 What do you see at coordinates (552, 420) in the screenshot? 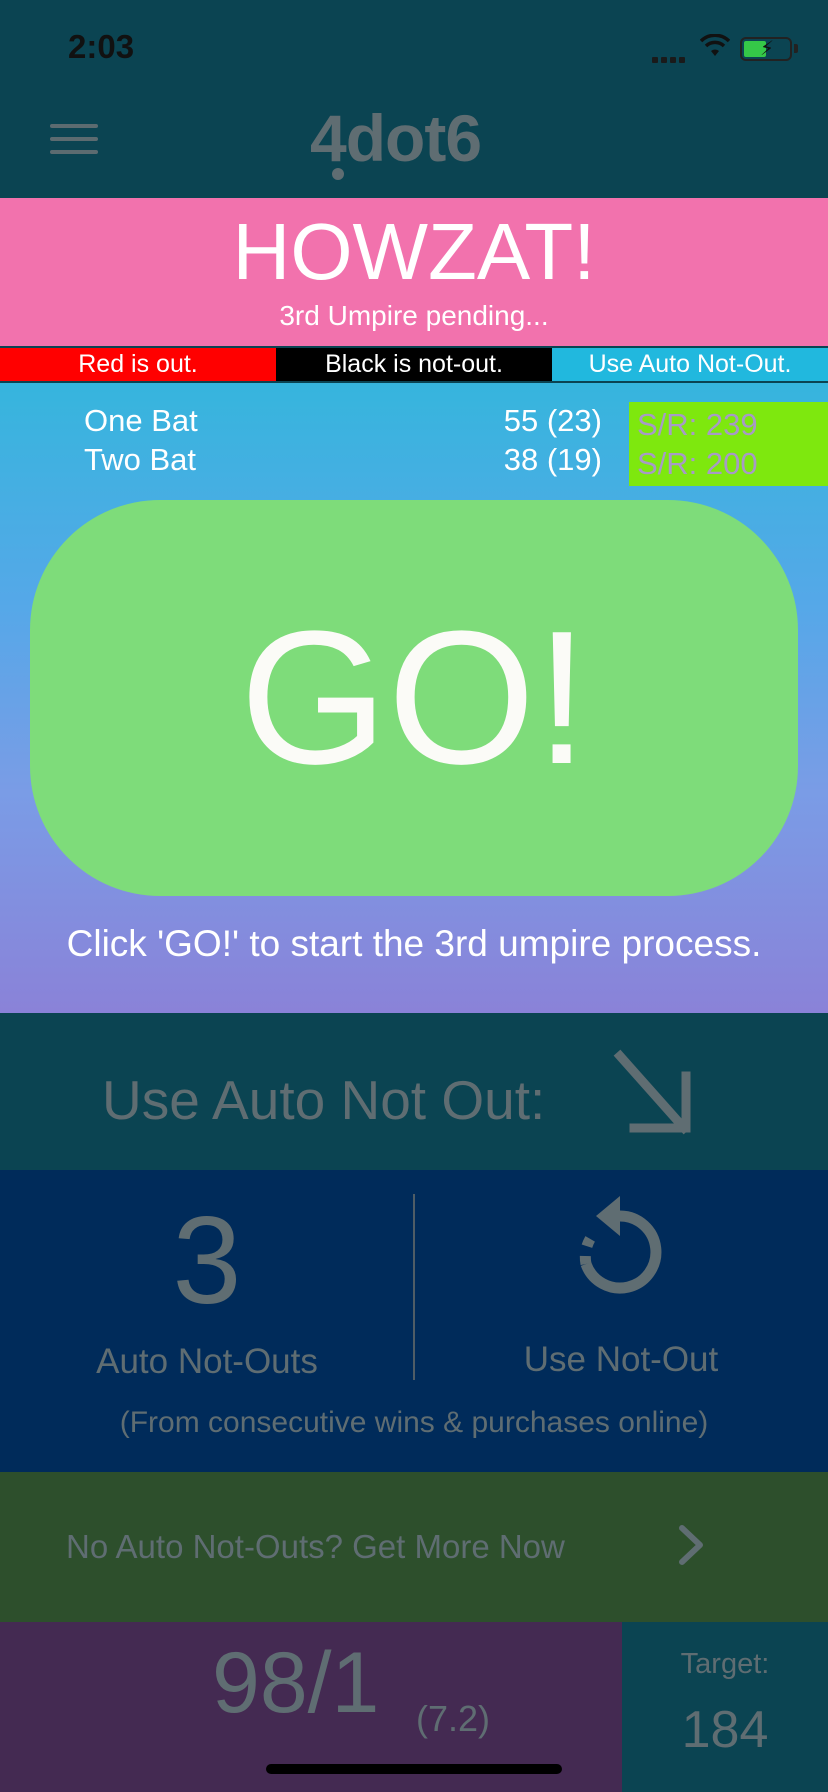
I see `batter-1-score: 55 (23)` at bounding box center [552, 420].